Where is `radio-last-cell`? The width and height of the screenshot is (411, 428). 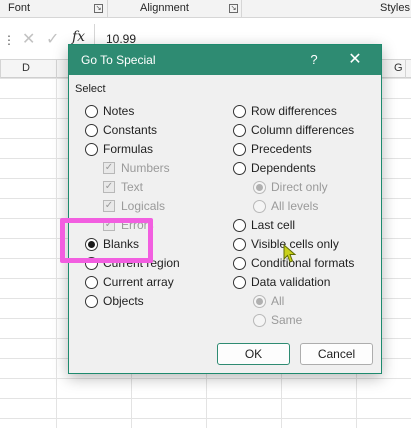
radio-last-cell is located at coordinates (239, 225).